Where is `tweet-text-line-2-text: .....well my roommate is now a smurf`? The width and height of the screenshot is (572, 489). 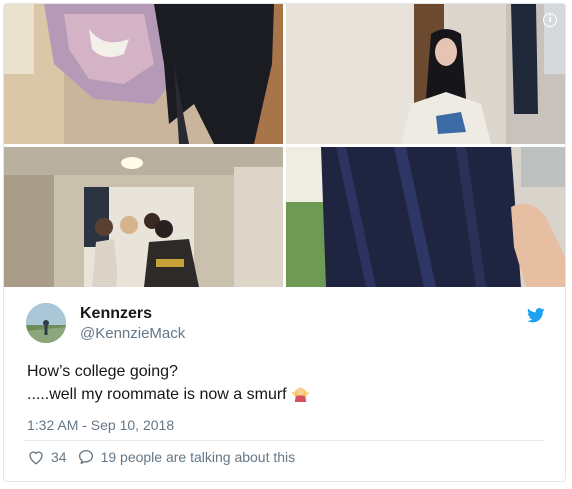 tweet-text-line-2-text: .....well my roommate is now a smurf is located at coordinates (157, 394).